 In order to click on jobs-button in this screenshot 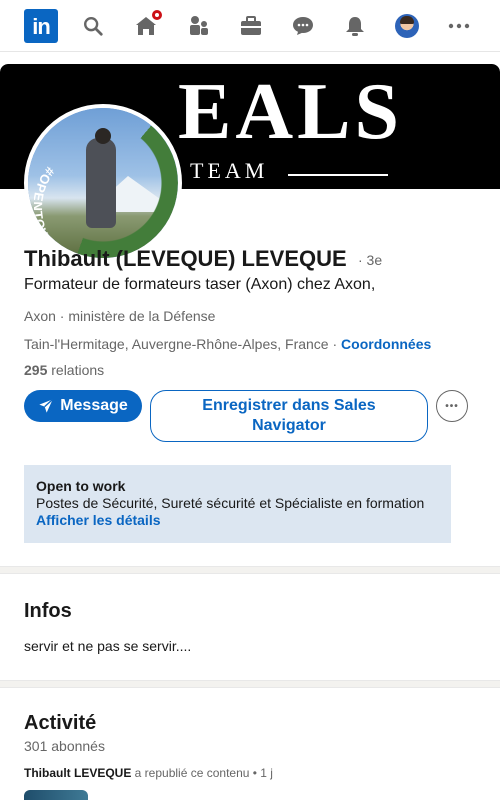, I will do `click(251, 26)`.